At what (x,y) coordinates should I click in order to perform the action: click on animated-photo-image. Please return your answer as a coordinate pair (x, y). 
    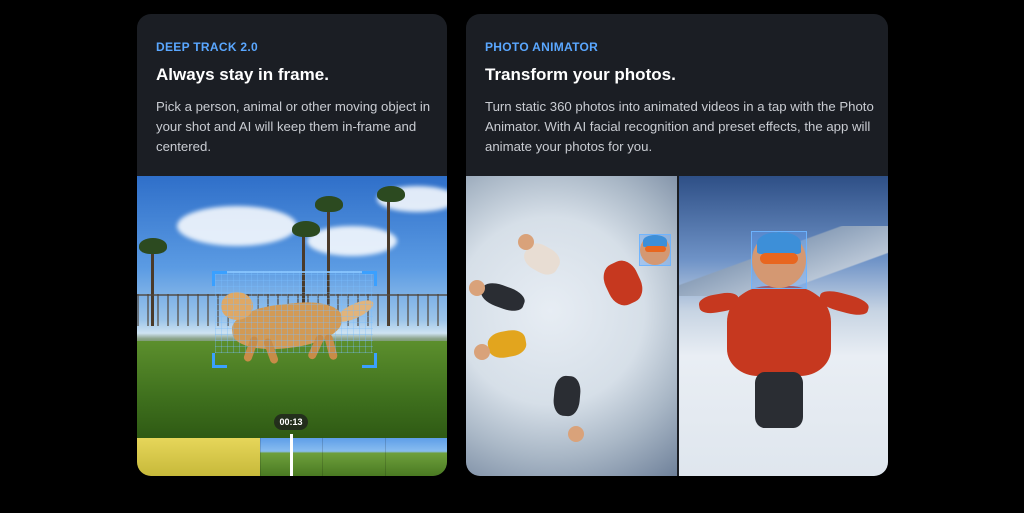
    Looking at the image, I should click on (783, 326).